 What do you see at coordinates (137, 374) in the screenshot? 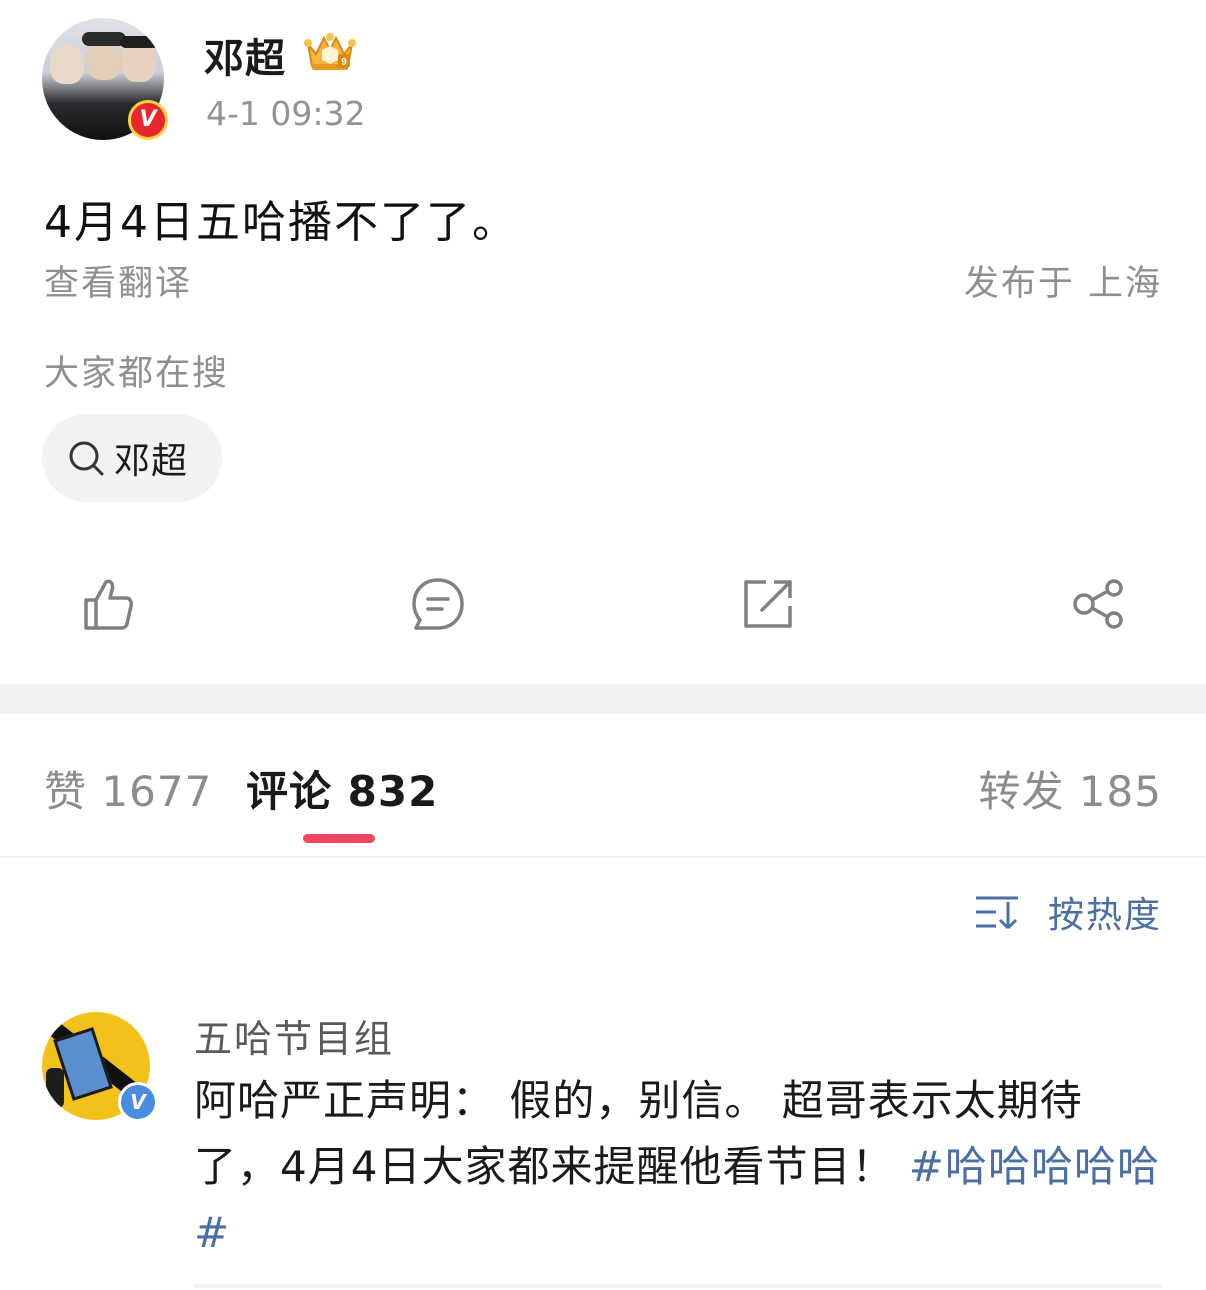
I see `trending-search-label: 大家都在搜` at bounding box center [137, 374].